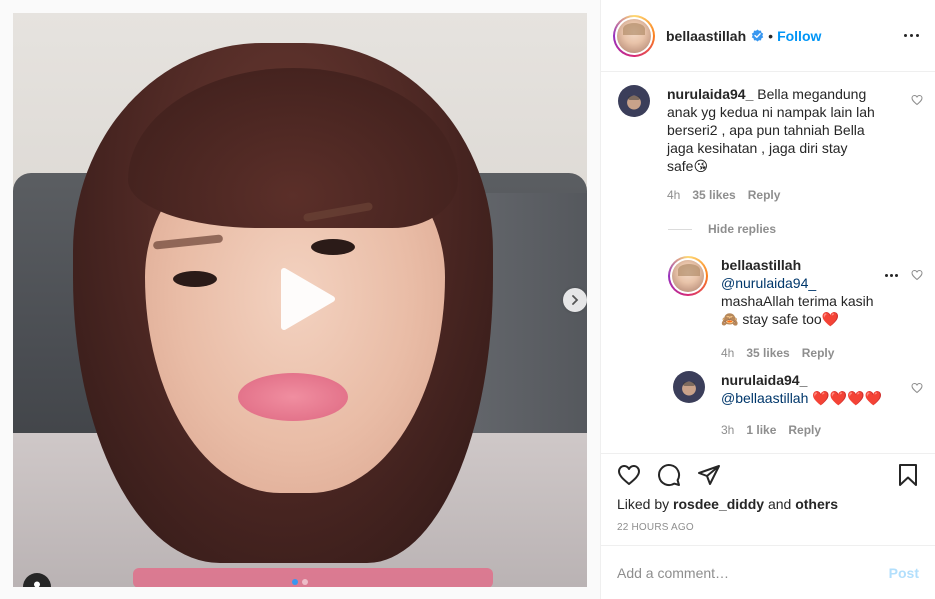 Image resolution: width=935 pixels, height=599 pixels. Describe the element at coordinates (764, 398) in the screenshot. I see `reply-mention: @bellaastillah` at that location.